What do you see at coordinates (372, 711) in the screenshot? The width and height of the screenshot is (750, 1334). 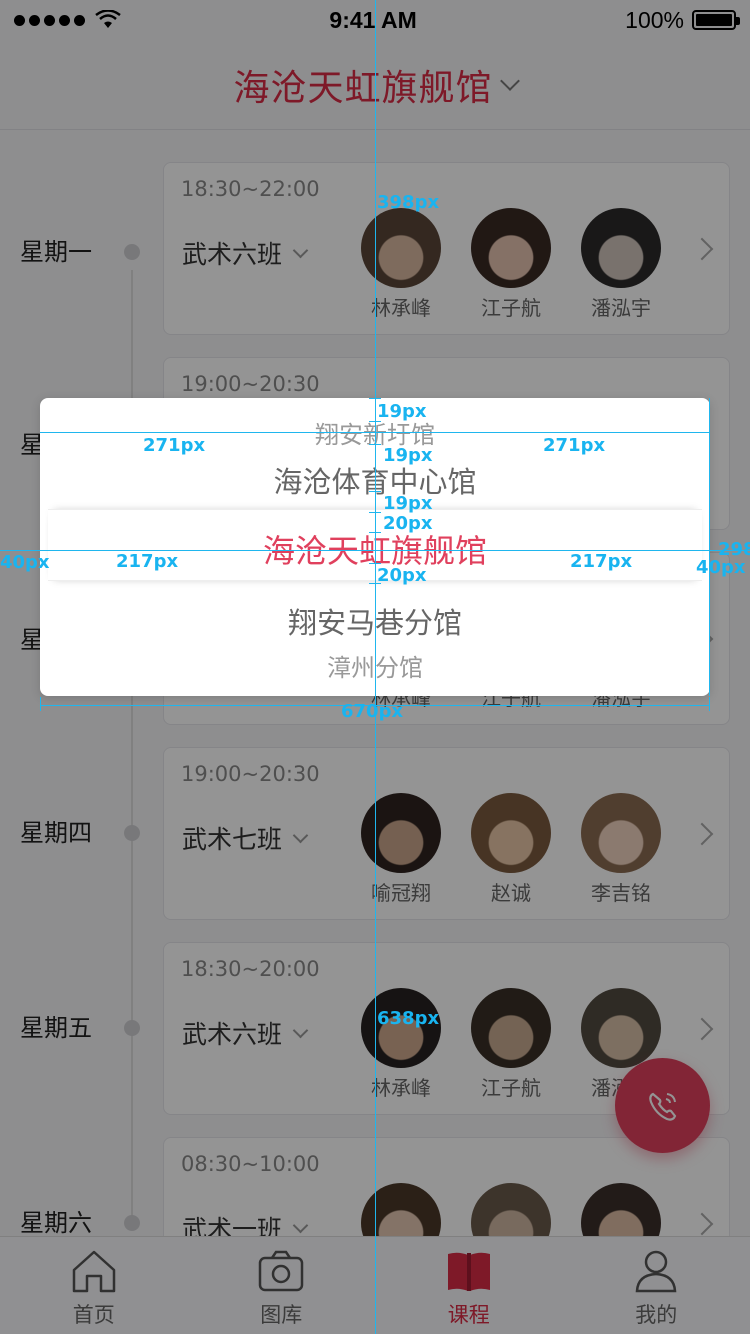 I see `measure-label: 670px` at bounding box center [372, 711].